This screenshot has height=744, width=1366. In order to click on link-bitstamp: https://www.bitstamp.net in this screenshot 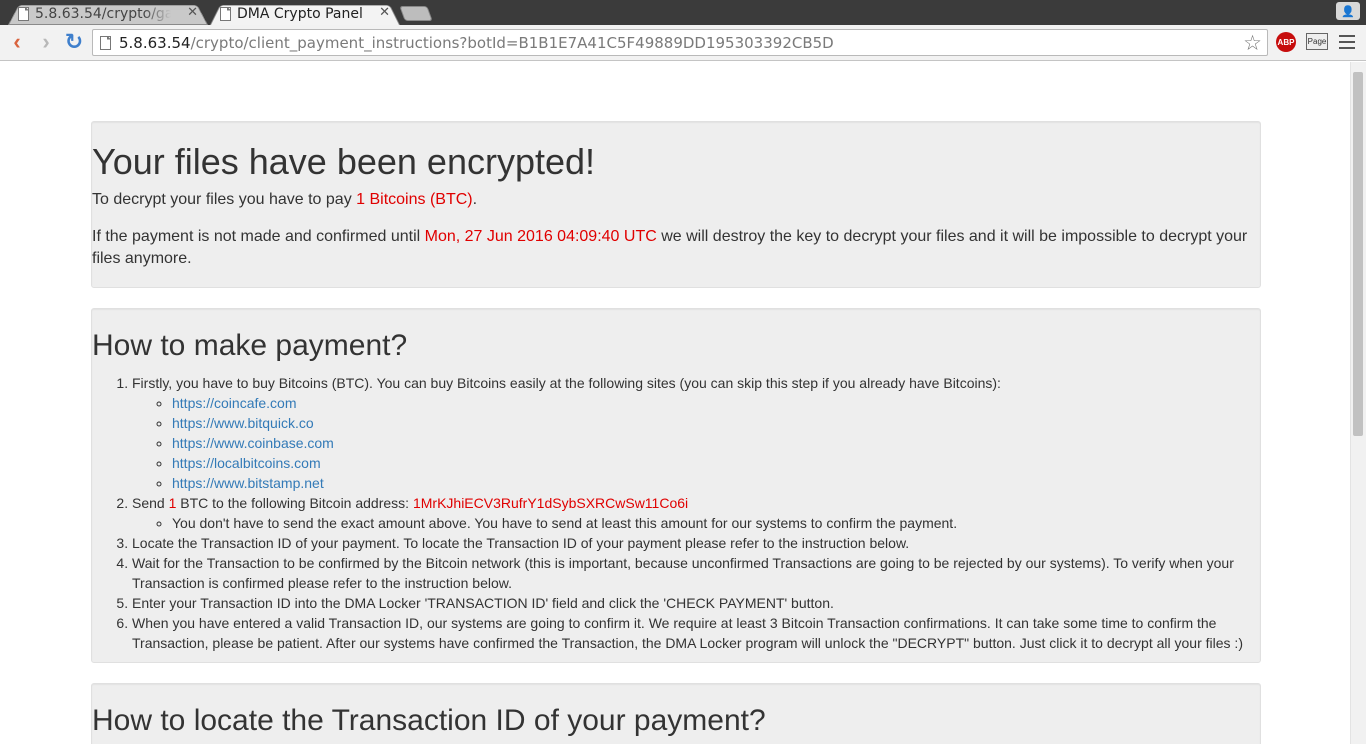, I will do `click(248, 483)`.